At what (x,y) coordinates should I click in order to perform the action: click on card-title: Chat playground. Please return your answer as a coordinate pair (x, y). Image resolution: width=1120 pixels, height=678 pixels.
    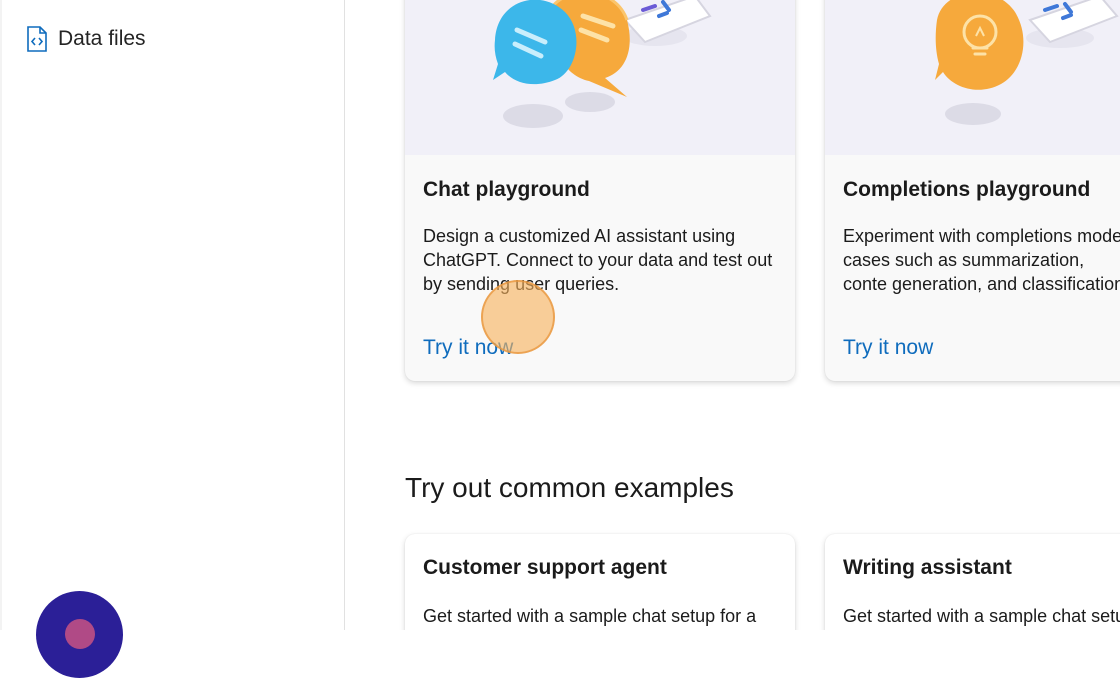
    Looking at the image, I should click on (506, 189).